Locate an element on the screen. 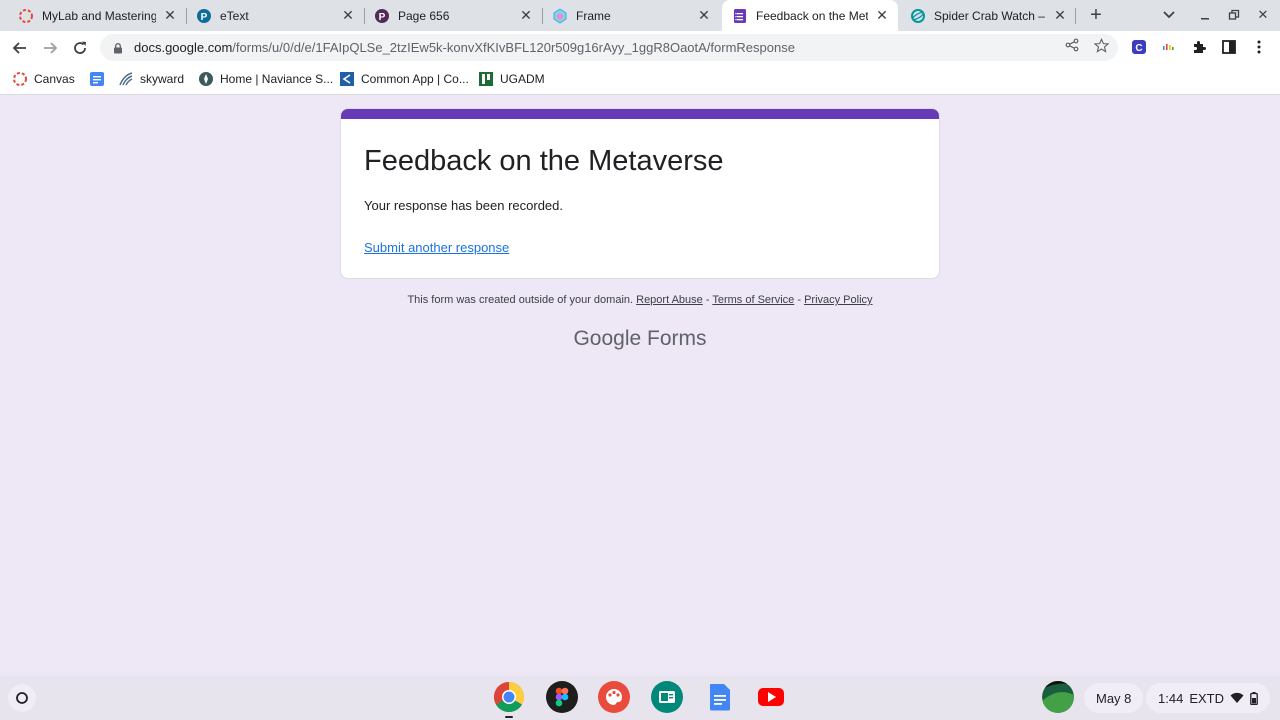 The image size is (1280, 720). window-close-icon: ✕ is located at coordinates (1263, 15).